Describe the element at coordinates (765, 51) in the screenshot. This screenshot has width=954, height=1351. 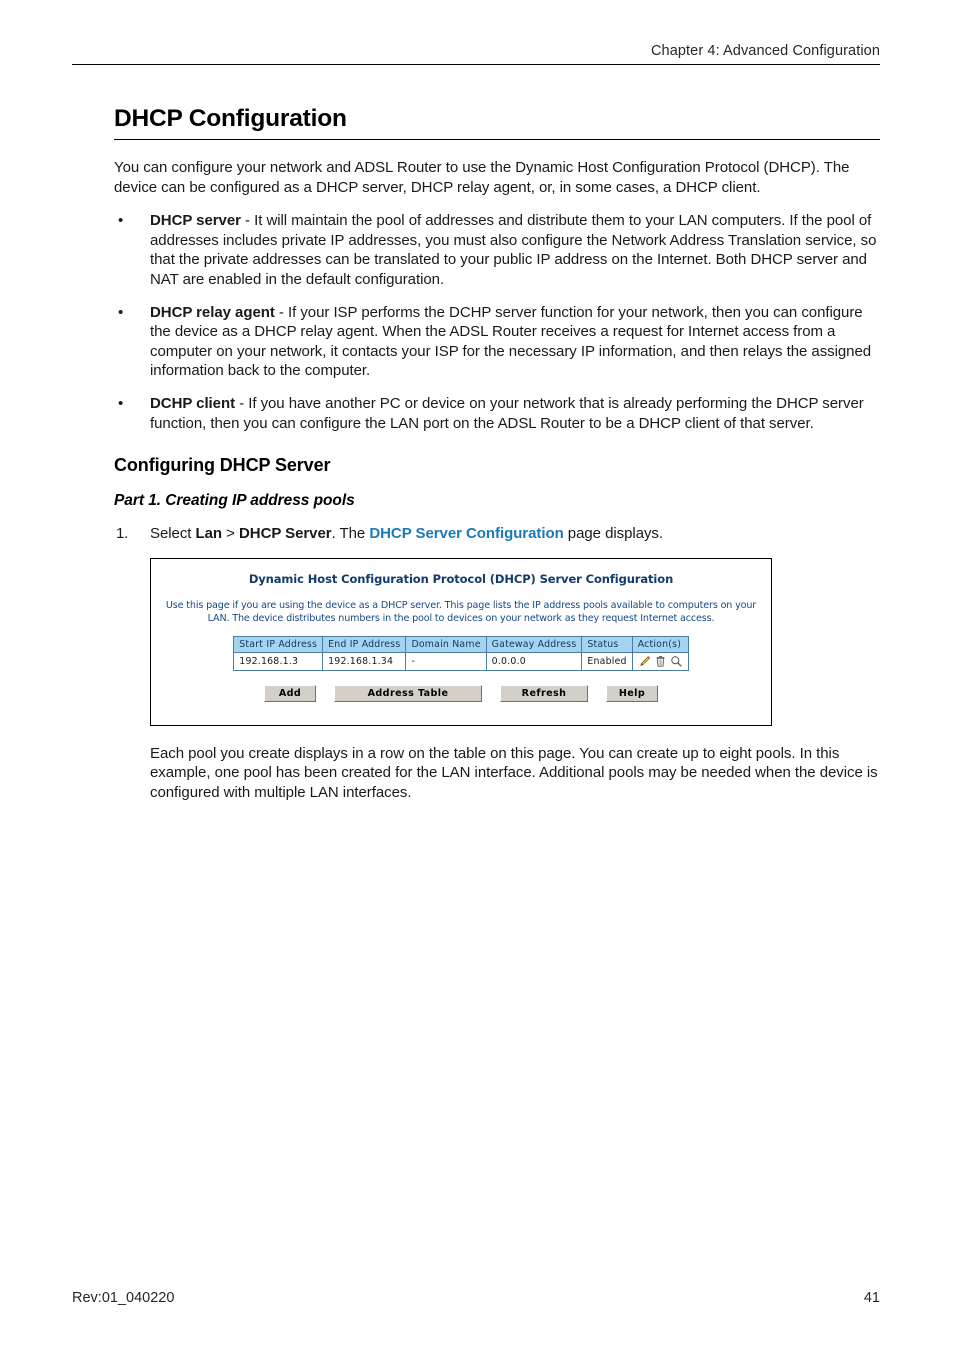
I see `chapter-label: Chapter 4: Advanced Configuration` at that location.